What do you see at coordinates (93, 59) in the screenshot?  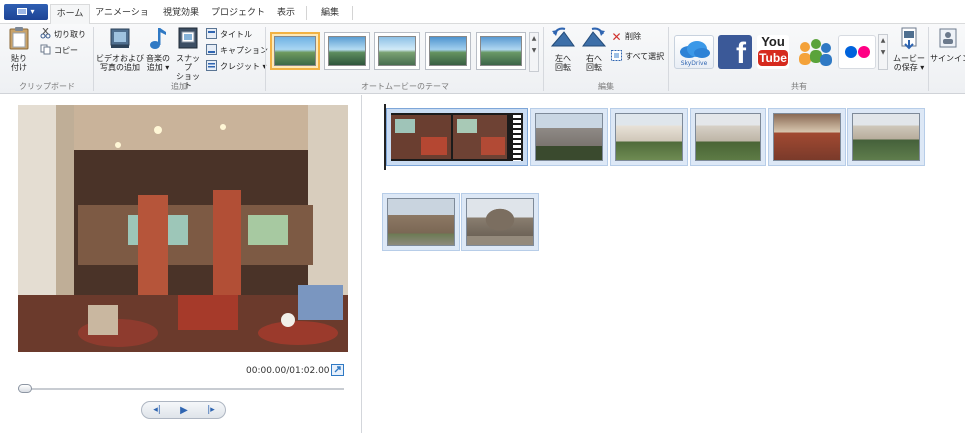 I see `group-separator` at bounding box center [93, 59].